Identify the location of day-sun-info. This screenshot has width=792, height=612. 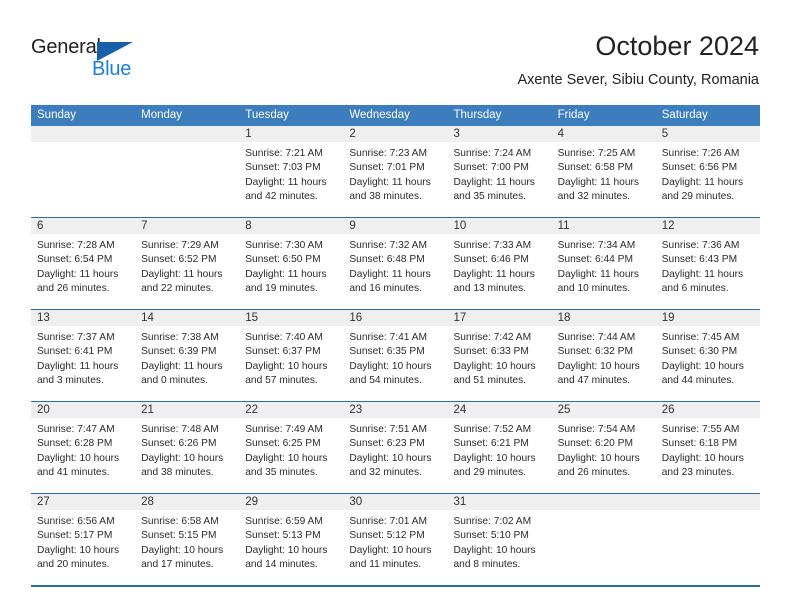
(83, 144).